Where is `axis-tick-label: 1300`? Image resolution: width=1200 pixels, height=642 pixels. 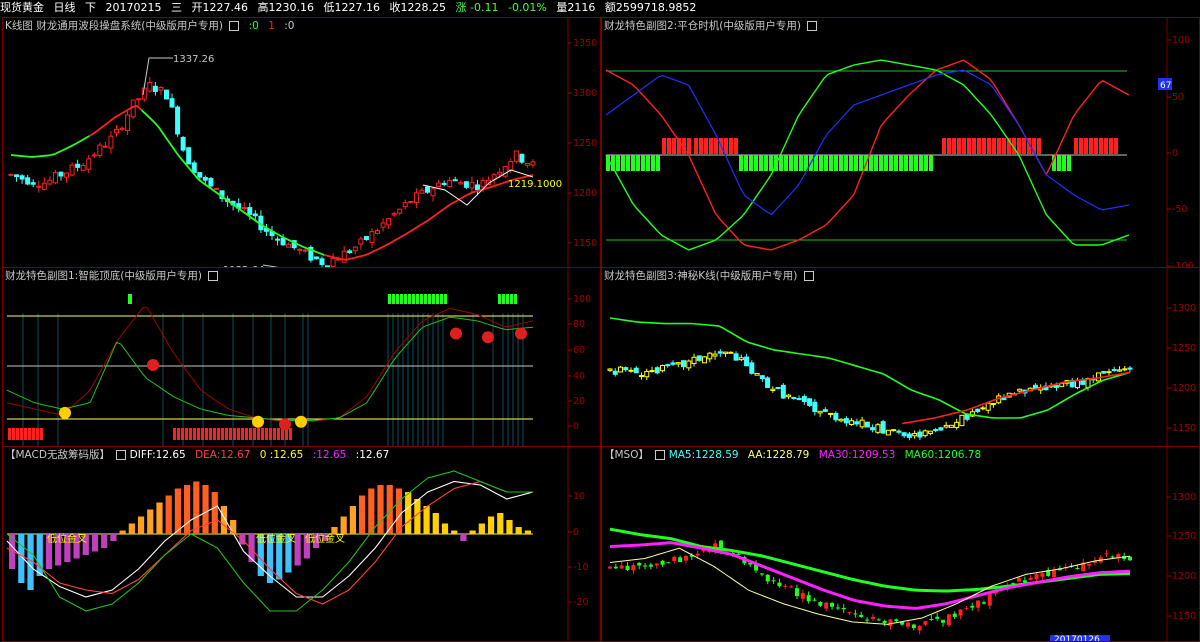
axis-tick-label: 1300 is located at coordinates (585, 93).